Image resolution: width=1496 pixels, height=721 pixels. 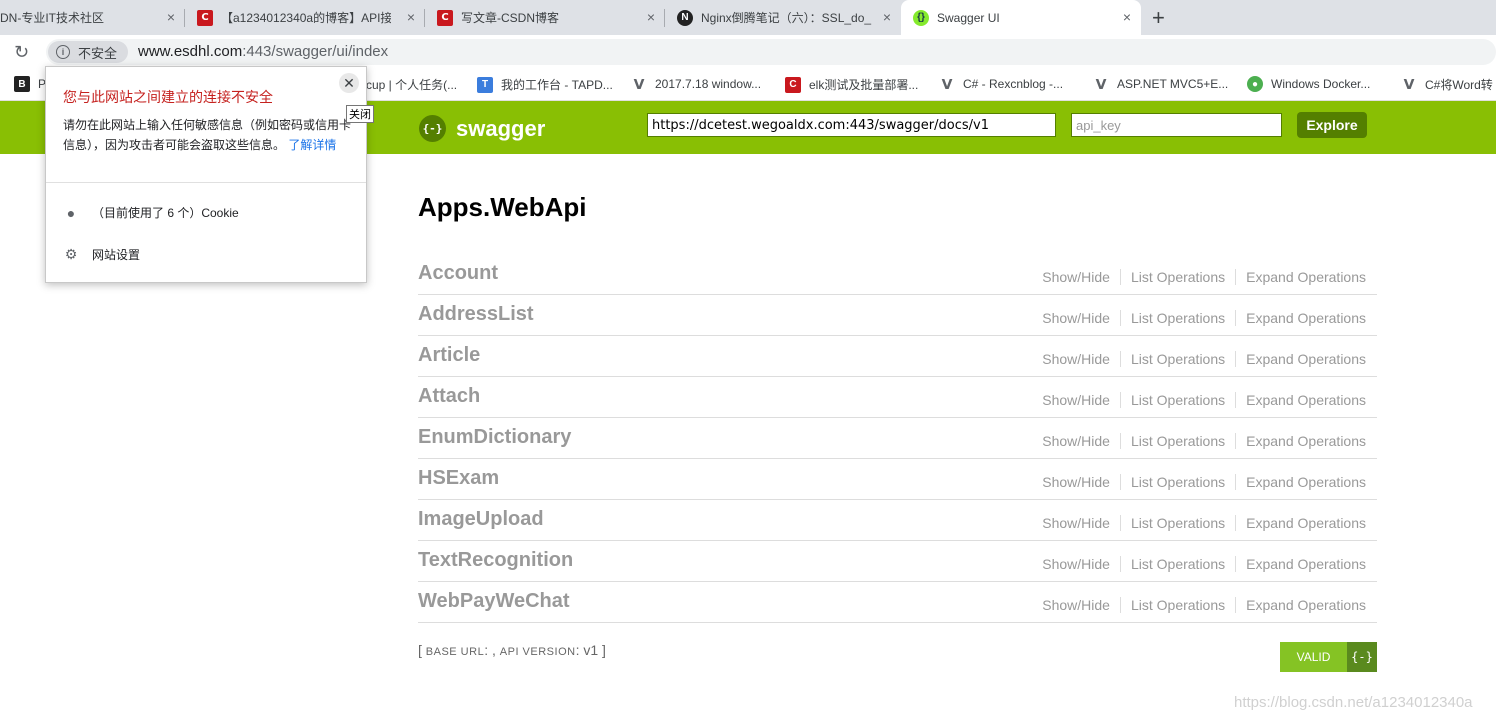 I want to click on bookmark-item: BP, so click(x=30, y=84).